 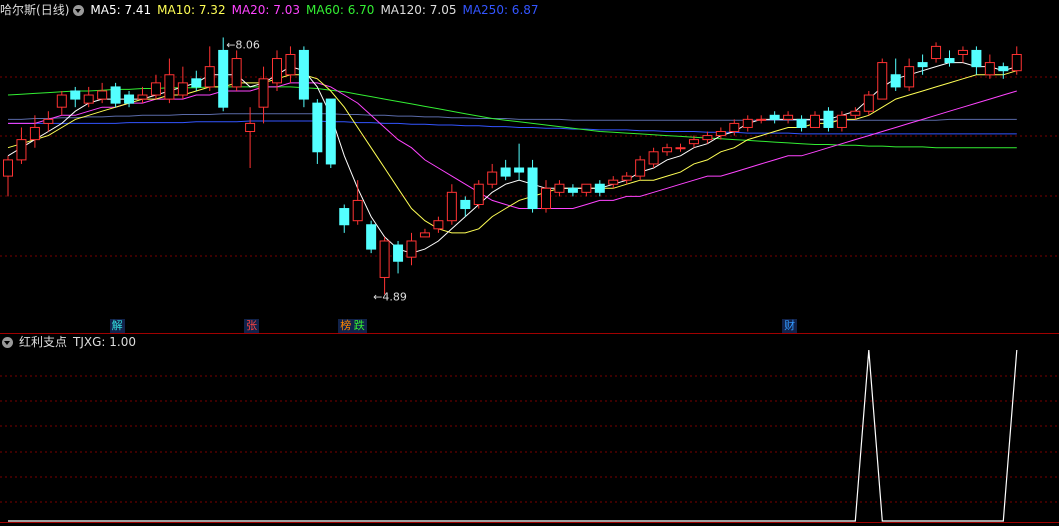 I want to click on ma-legend-item: MA120: 7.05, so click(x=418, y=10).